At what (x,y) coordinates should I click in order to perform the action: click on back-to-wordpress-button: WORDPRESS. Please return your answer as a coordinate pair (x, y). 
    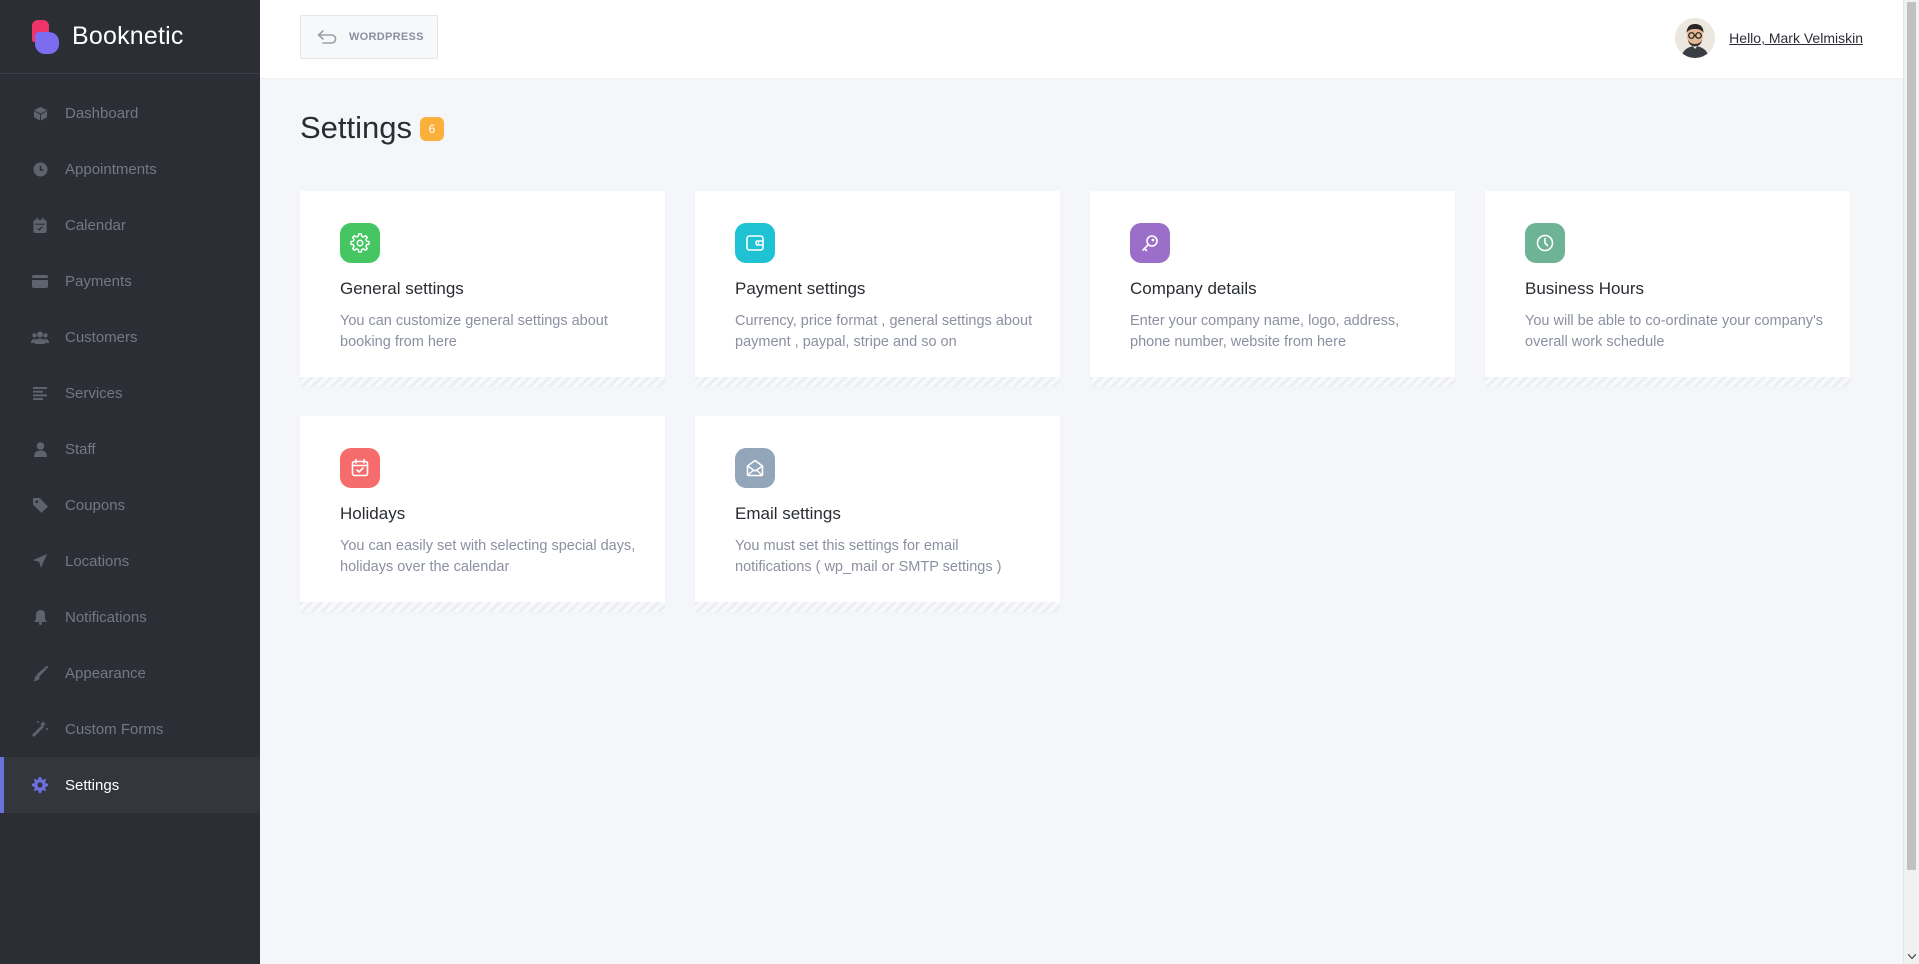
    Looking at the image, I should click on (369, 37).